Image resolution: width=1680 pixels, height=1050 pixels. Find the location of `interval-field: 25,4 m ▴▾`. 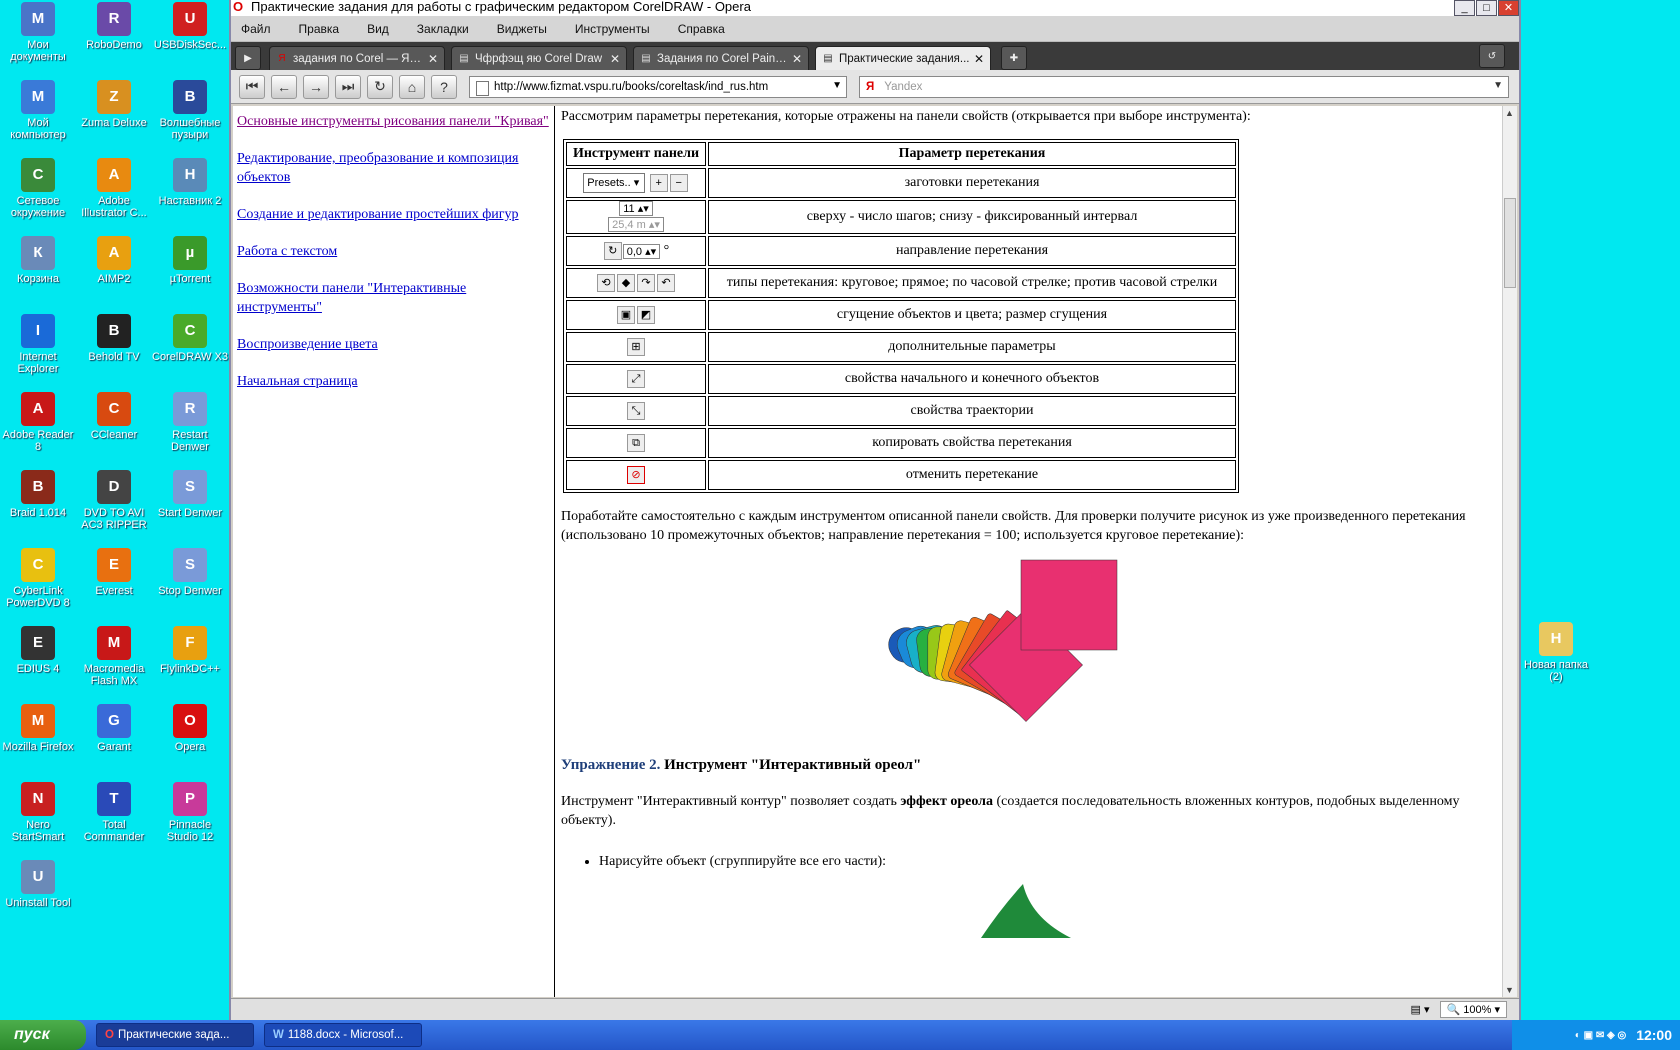

interval-field: 25,4 m ▴▾ is located at coordinates (636, 225).